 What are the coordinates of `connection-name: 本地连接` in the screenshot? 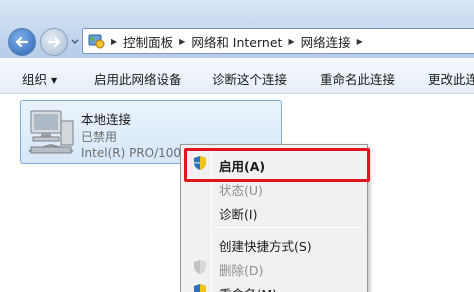 It's located at (106, 119).